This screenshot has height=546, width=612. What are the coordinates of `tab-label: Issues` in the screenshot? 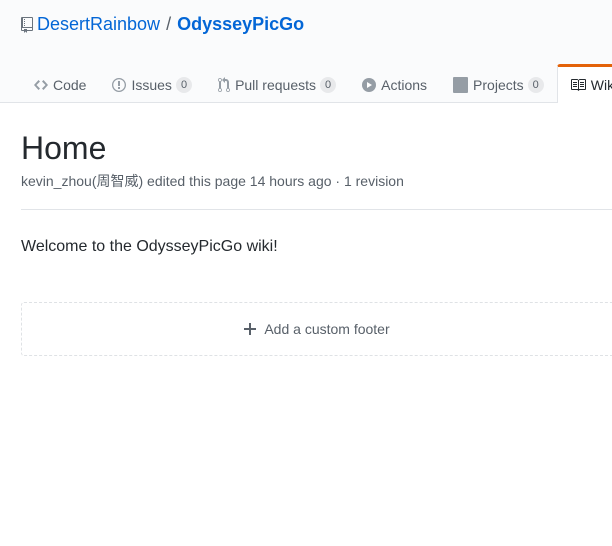 It's located at (151, 85).